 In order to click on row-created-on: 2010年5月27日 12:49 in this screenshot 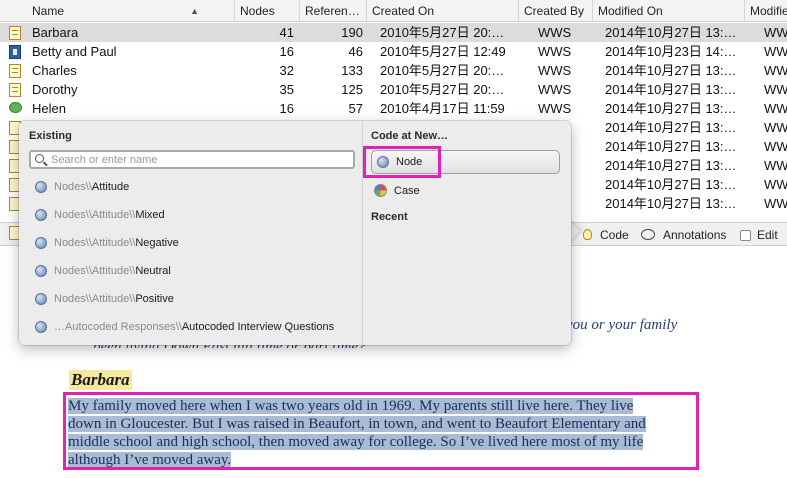, I will do `click(443, 51)`.